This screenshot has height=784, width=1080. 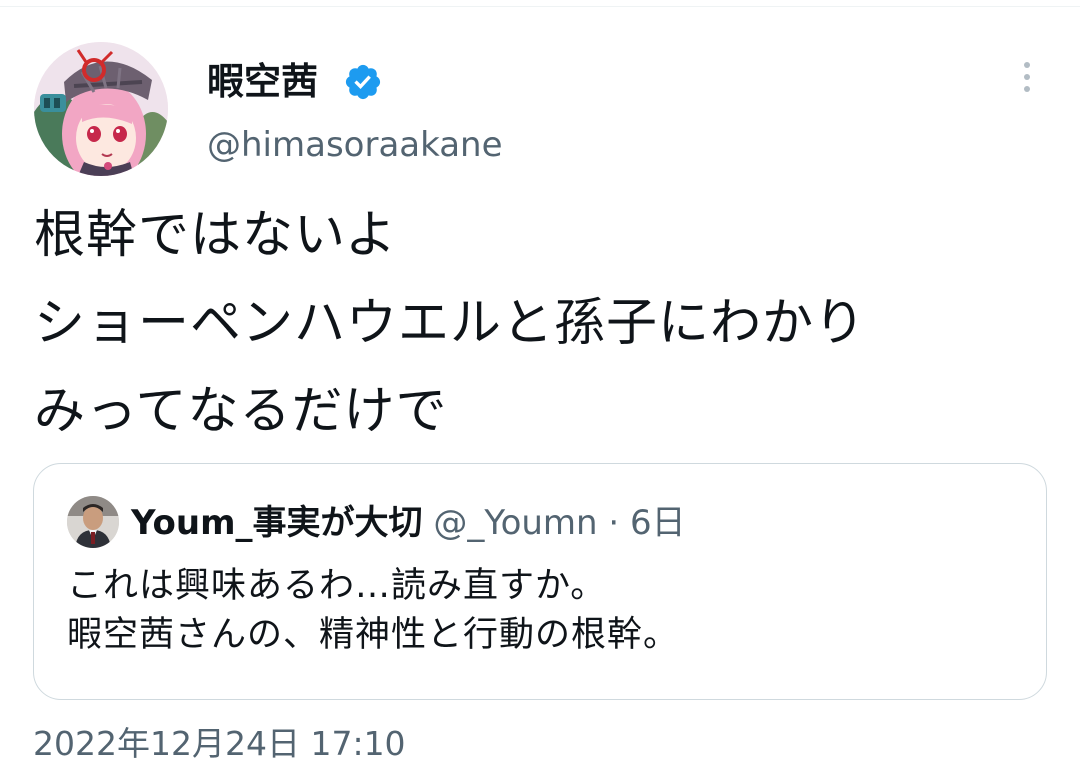 What do you see at coordinates (1027, 84) in the screenshot?
I see `more-options-icon` at bounding box center [1027, 84].